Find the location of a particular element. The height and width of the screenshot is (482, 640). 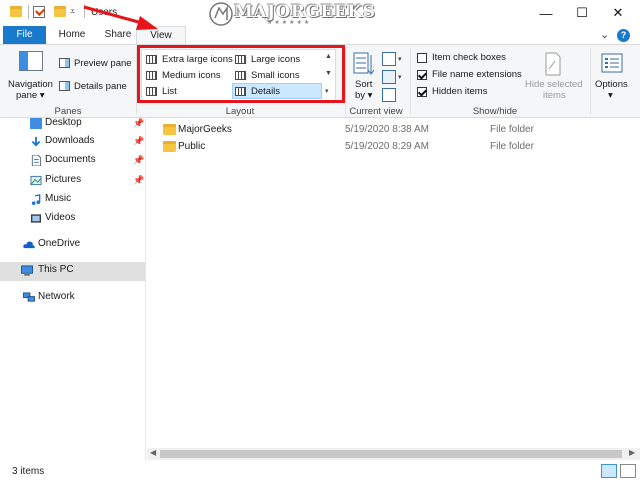

add-columns-icon is located at coordinates (389, 77).